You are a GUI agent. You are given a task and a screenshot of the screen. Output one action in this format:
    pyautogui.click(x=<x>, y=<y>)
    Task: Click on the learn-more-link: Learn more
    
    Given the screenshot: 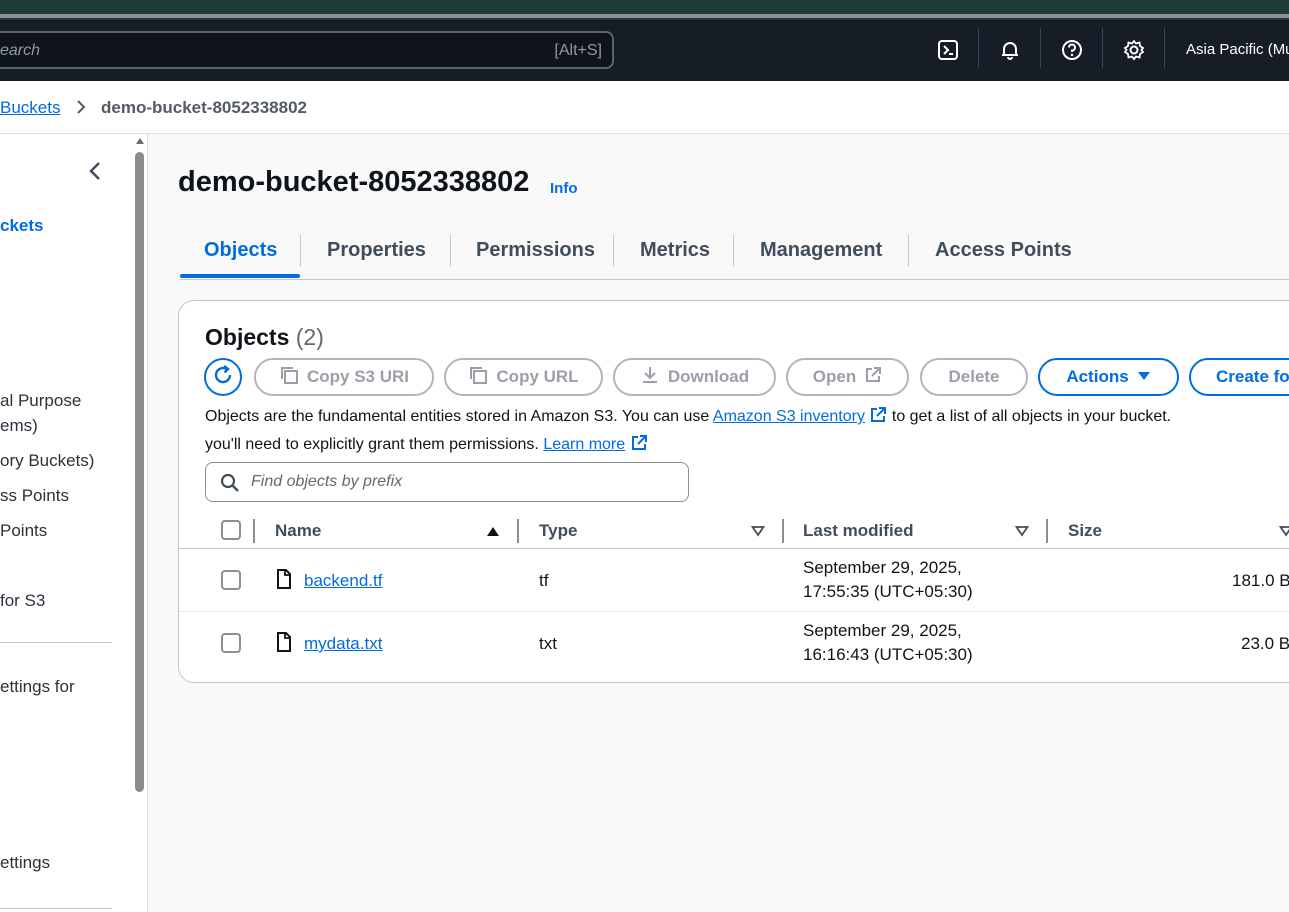 What is the action you would take?
    pyautogui.click(x=584, y=444)
    